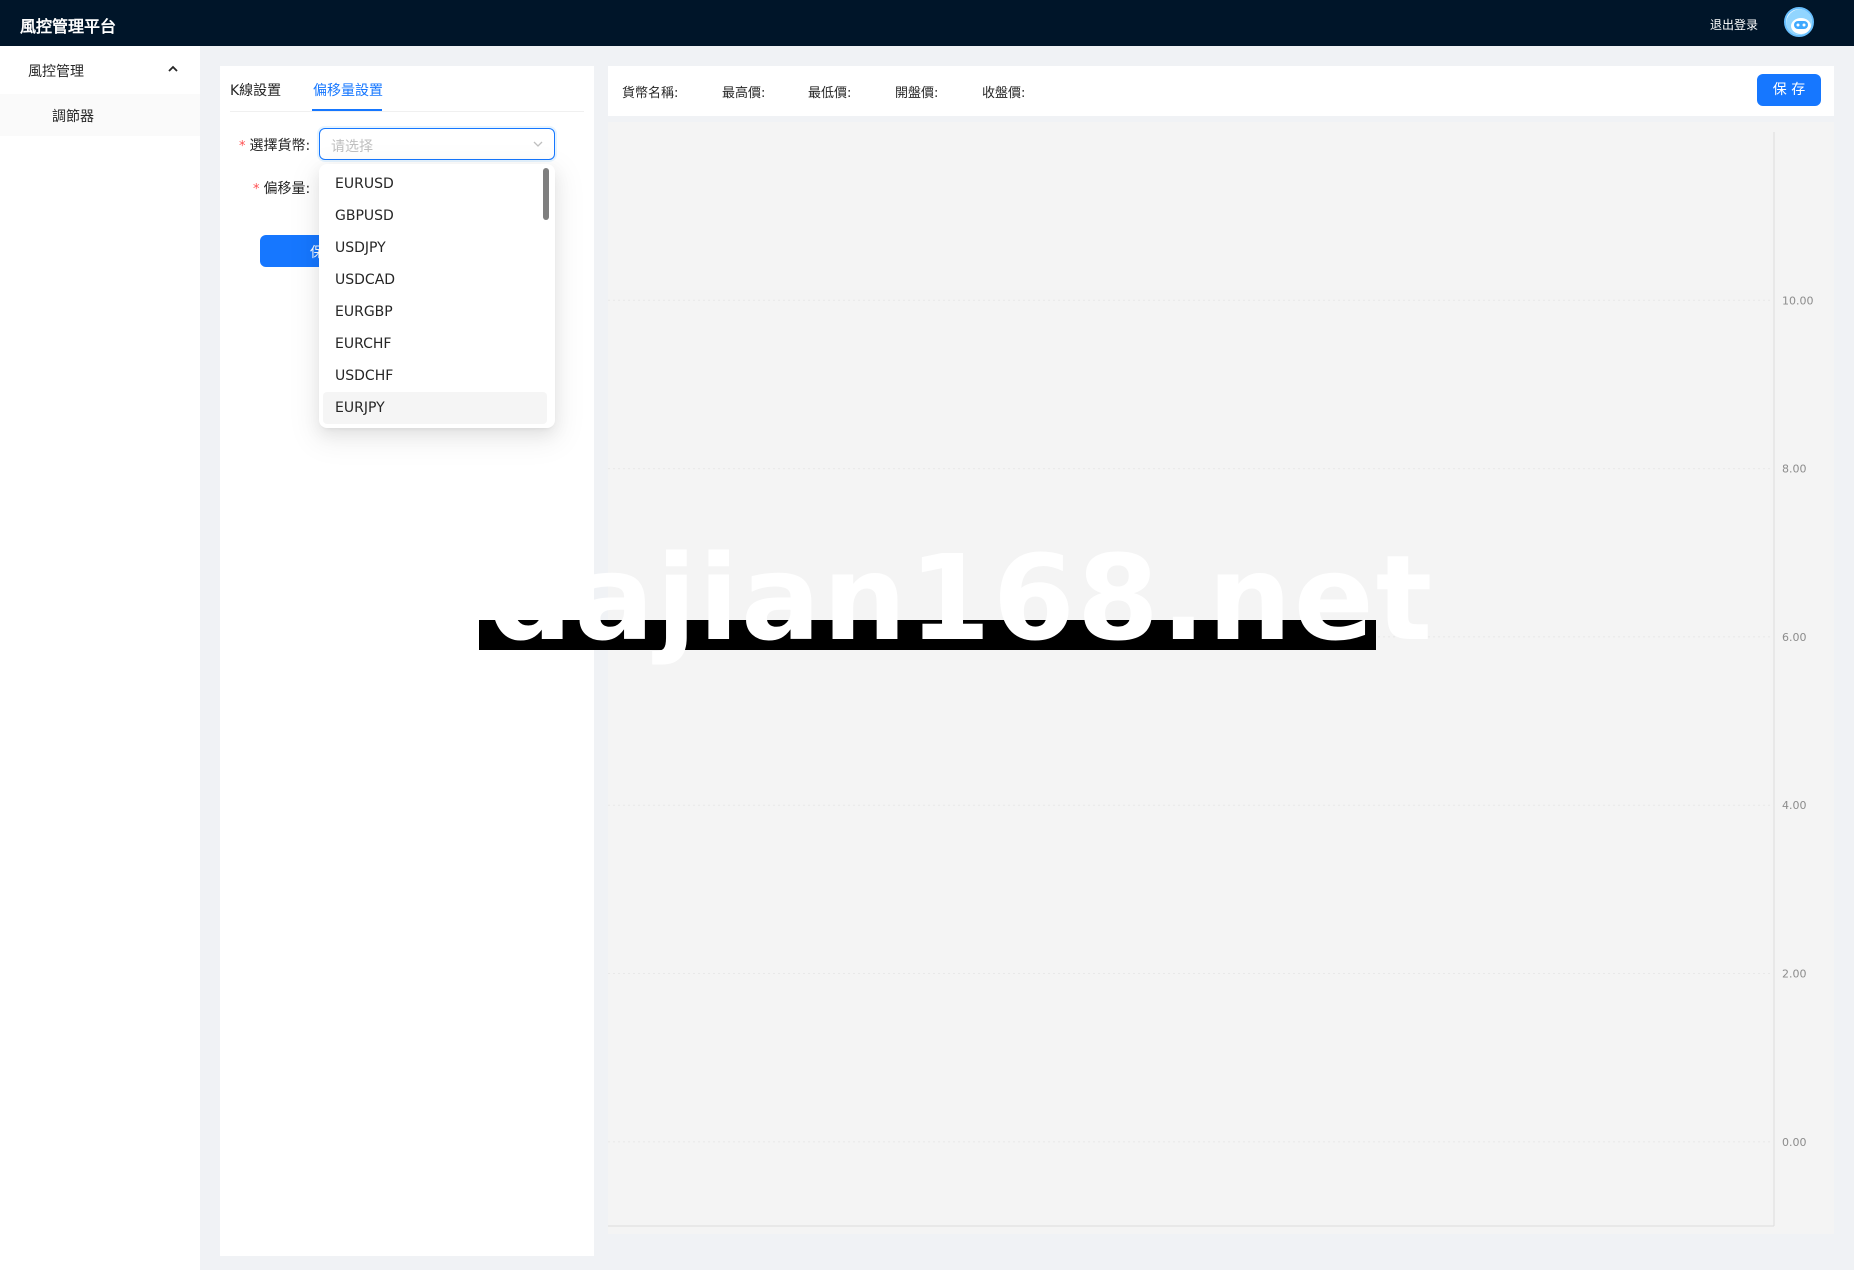 This screenshot has width=1854, height=1270. Describe the element at coordinates (73, 117) in the screenshot. I see `sidebar-item-label: 調節器` at that location.